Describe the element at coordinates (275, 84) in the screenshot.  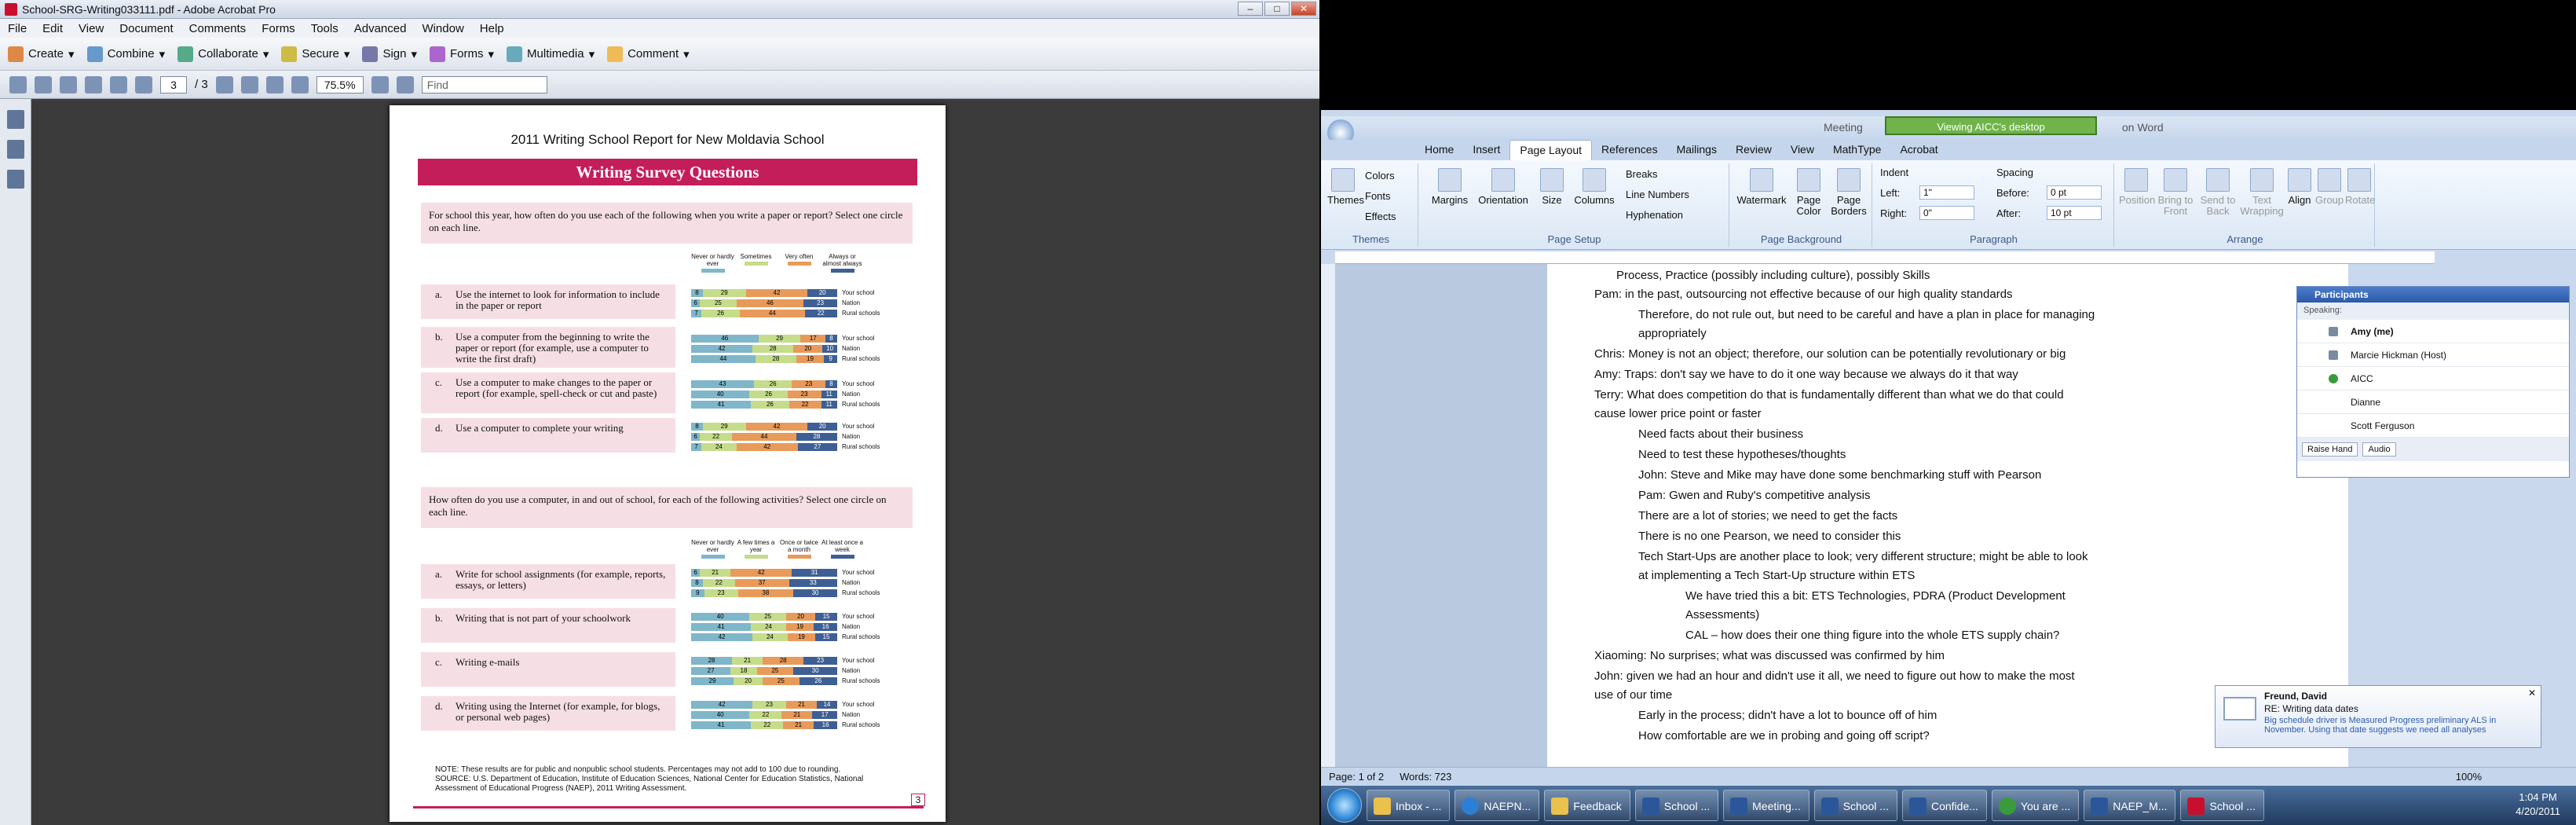
I see `zoom-out-icon` at that location.